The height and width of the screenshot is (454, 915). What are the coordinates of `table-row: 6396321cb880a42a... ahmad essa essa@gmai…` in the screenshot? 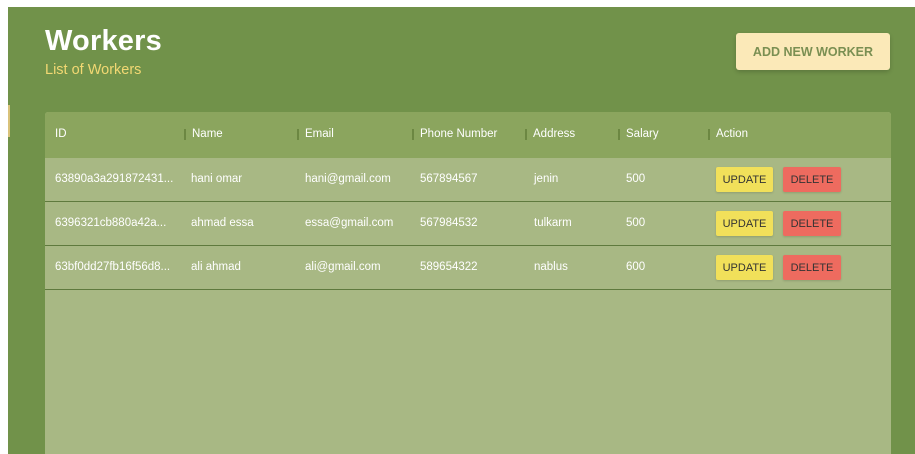 It's located at (468, 224).